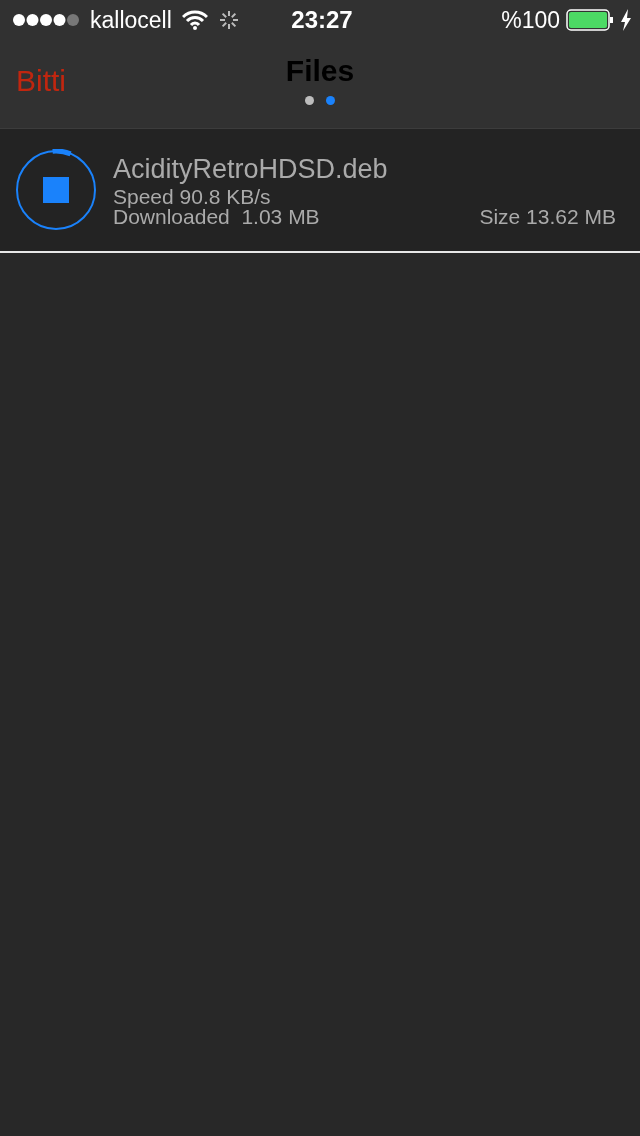 Image resolution: width=640 pixels, height=1136 pixels. What do you see at coordinates (194, 20) in the screenshot?
I see `wifi-icon` at bounding box center [194, 20].